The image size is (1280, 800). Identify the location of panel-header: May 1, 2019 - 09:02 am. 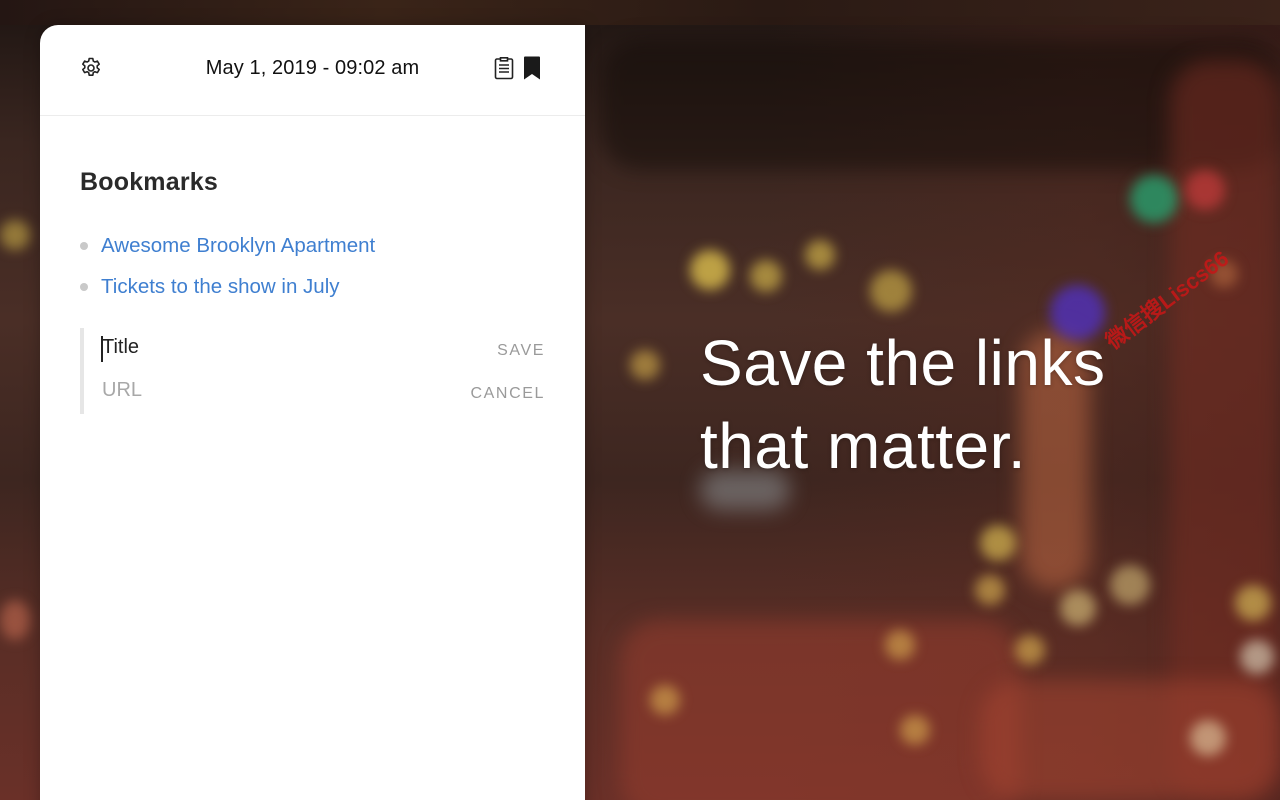
(312, 70).